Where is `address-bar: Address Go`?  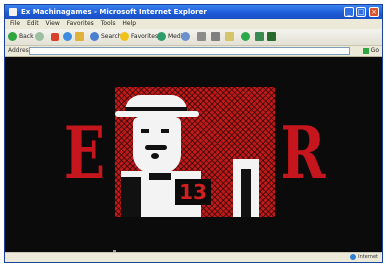 address-bar: Address Go is located at coordinates (193, 51).